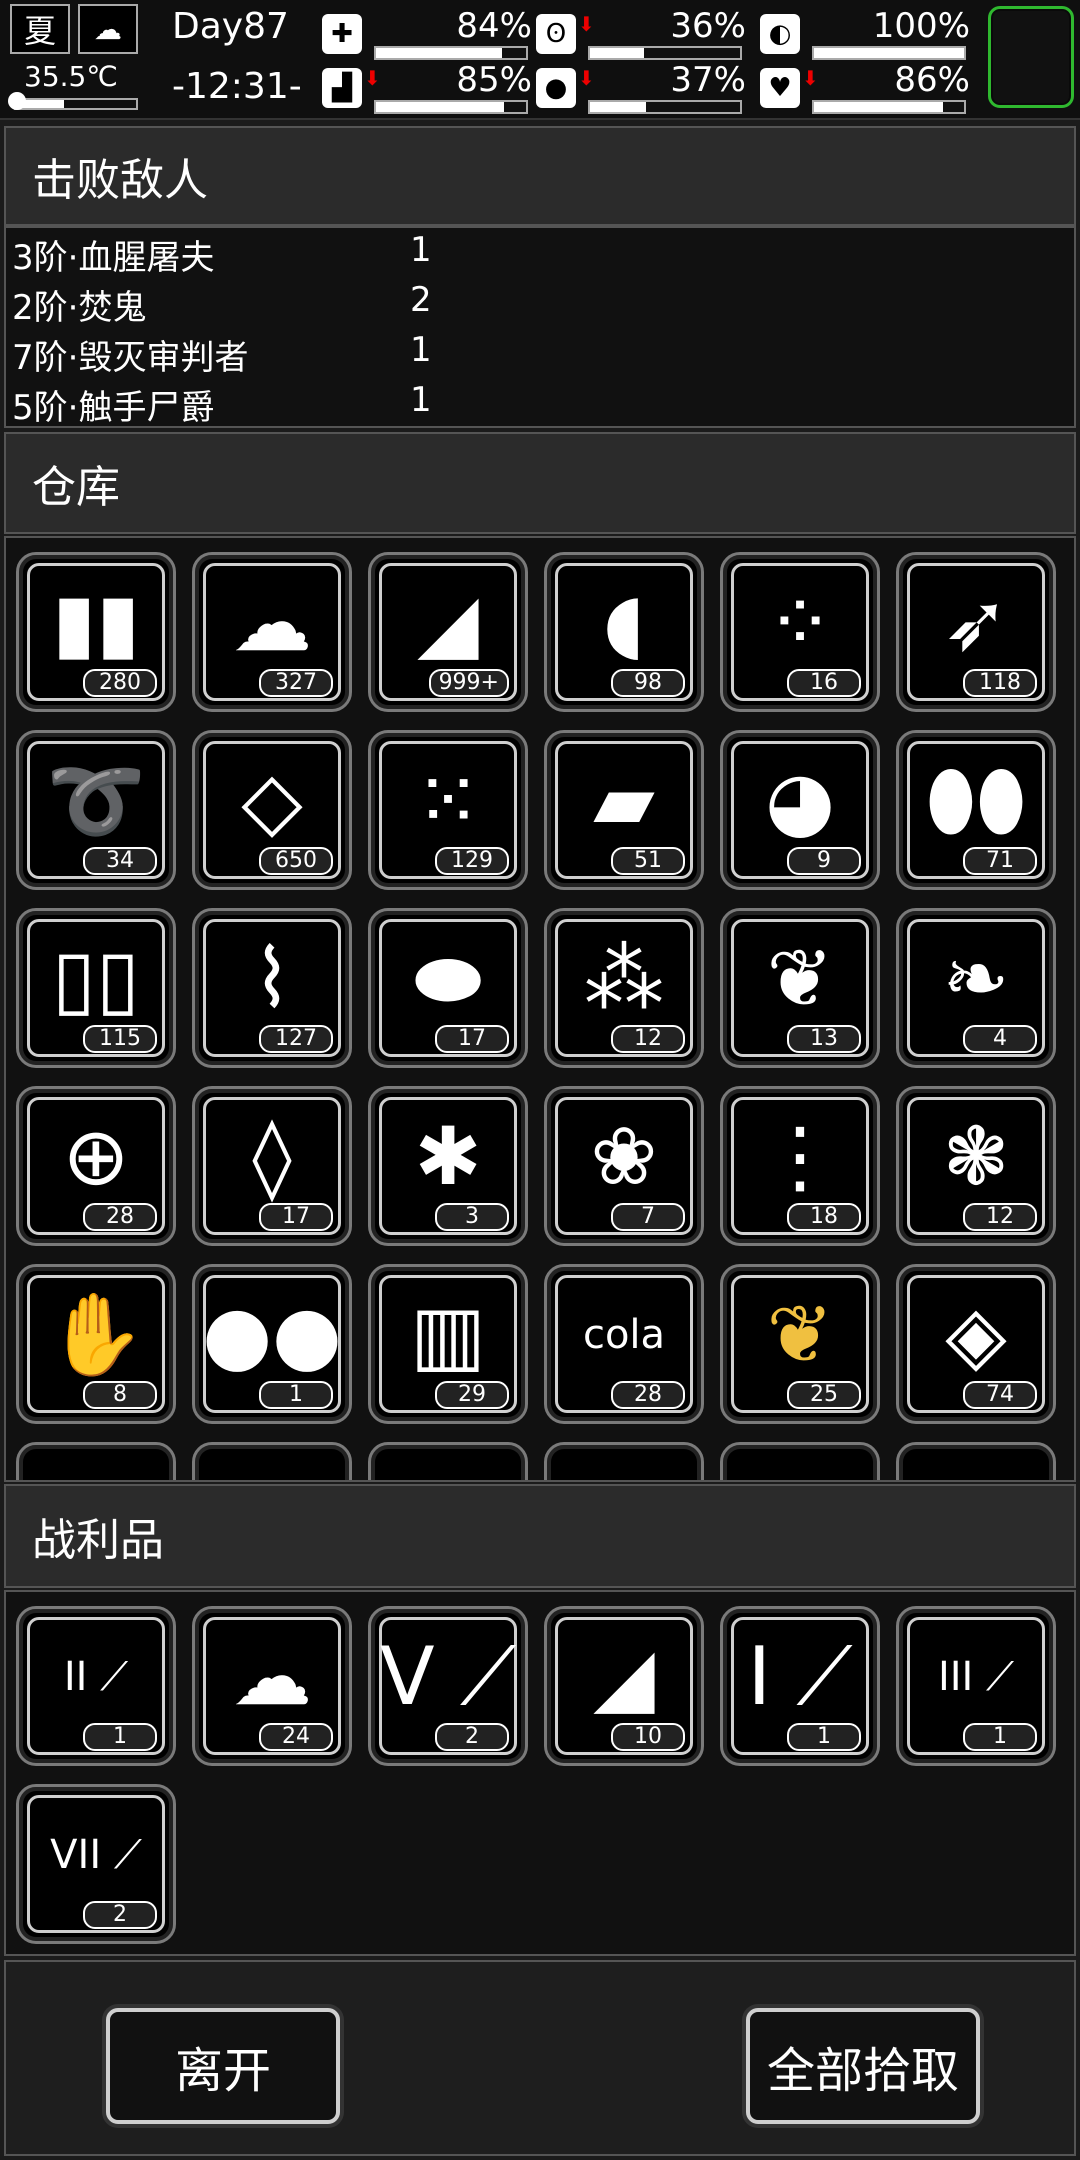 This screenshot has width=1080, height=2160. I want to click on item-quantity: 280, so click(120, 683).